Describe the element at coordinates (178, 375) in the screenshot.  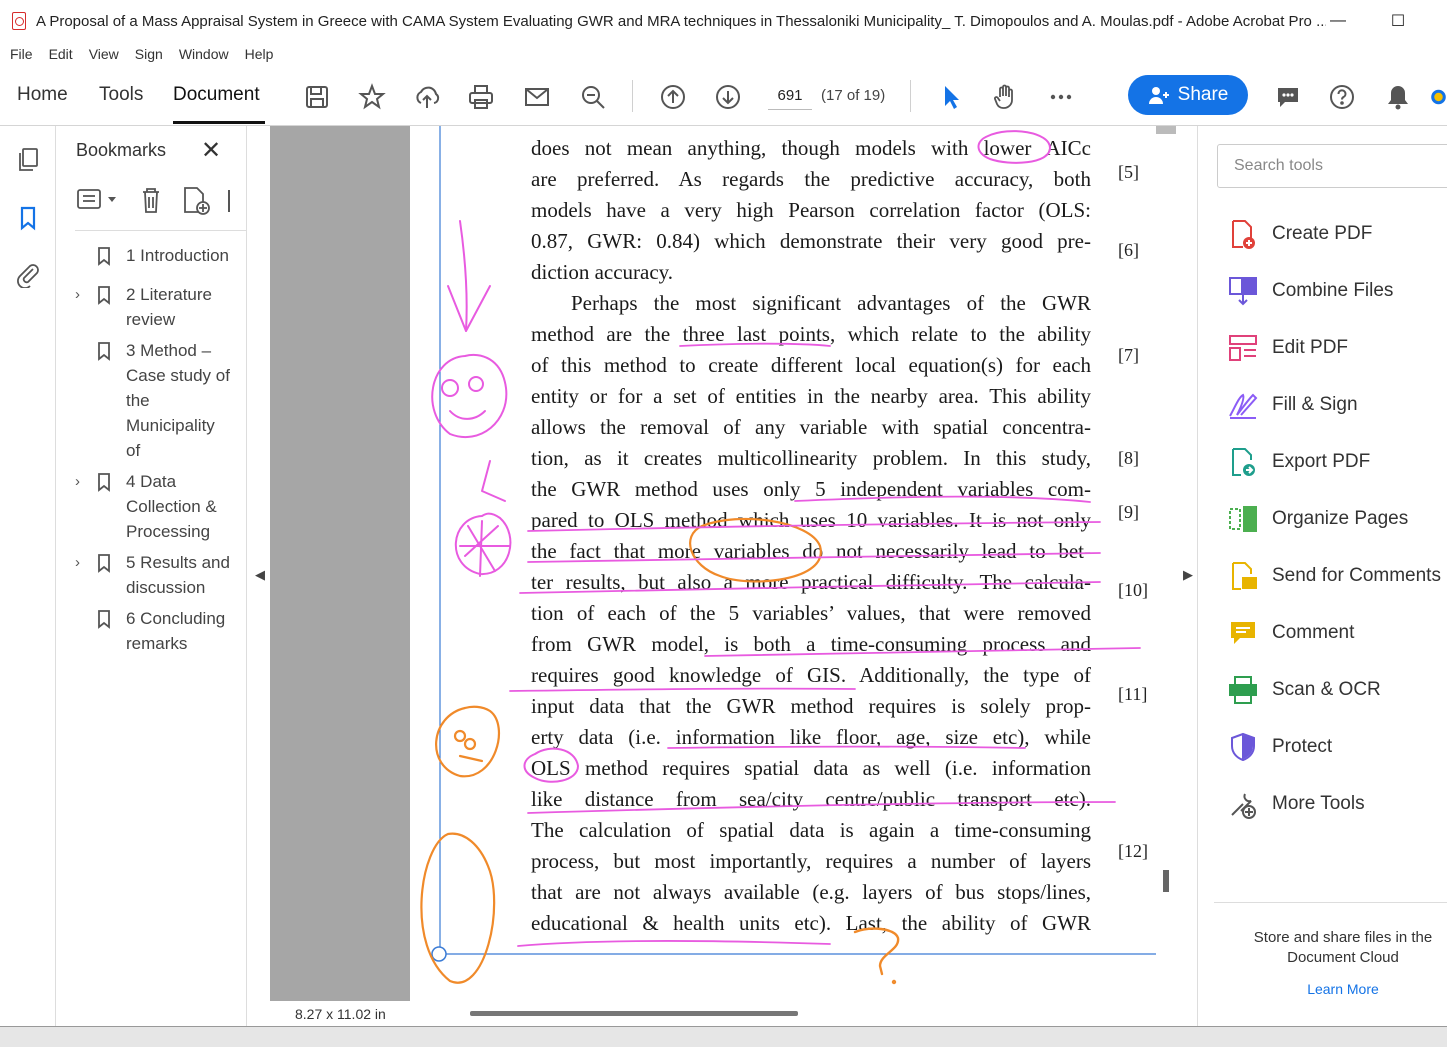
I see `bookmark-label: Case study of` at that location.